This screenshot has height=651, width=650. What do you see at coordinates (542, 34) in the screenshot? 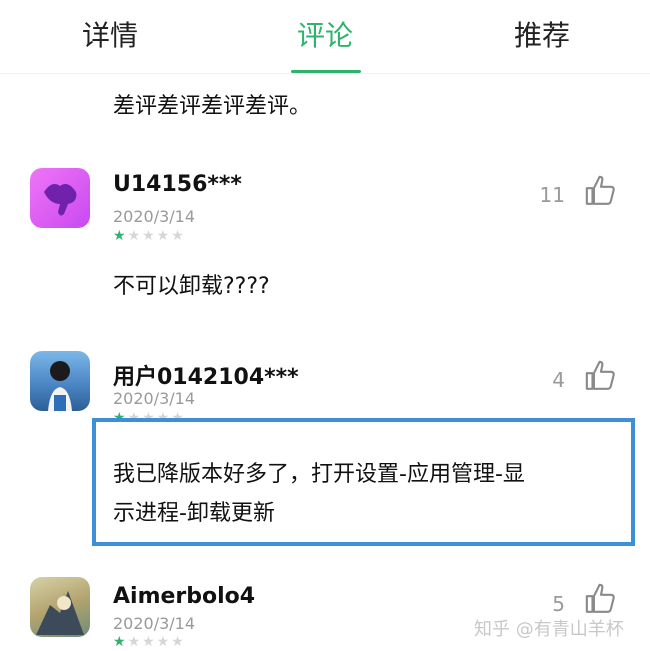
I see `tab-recommend: 推荐` at bounding box center [542, 34].